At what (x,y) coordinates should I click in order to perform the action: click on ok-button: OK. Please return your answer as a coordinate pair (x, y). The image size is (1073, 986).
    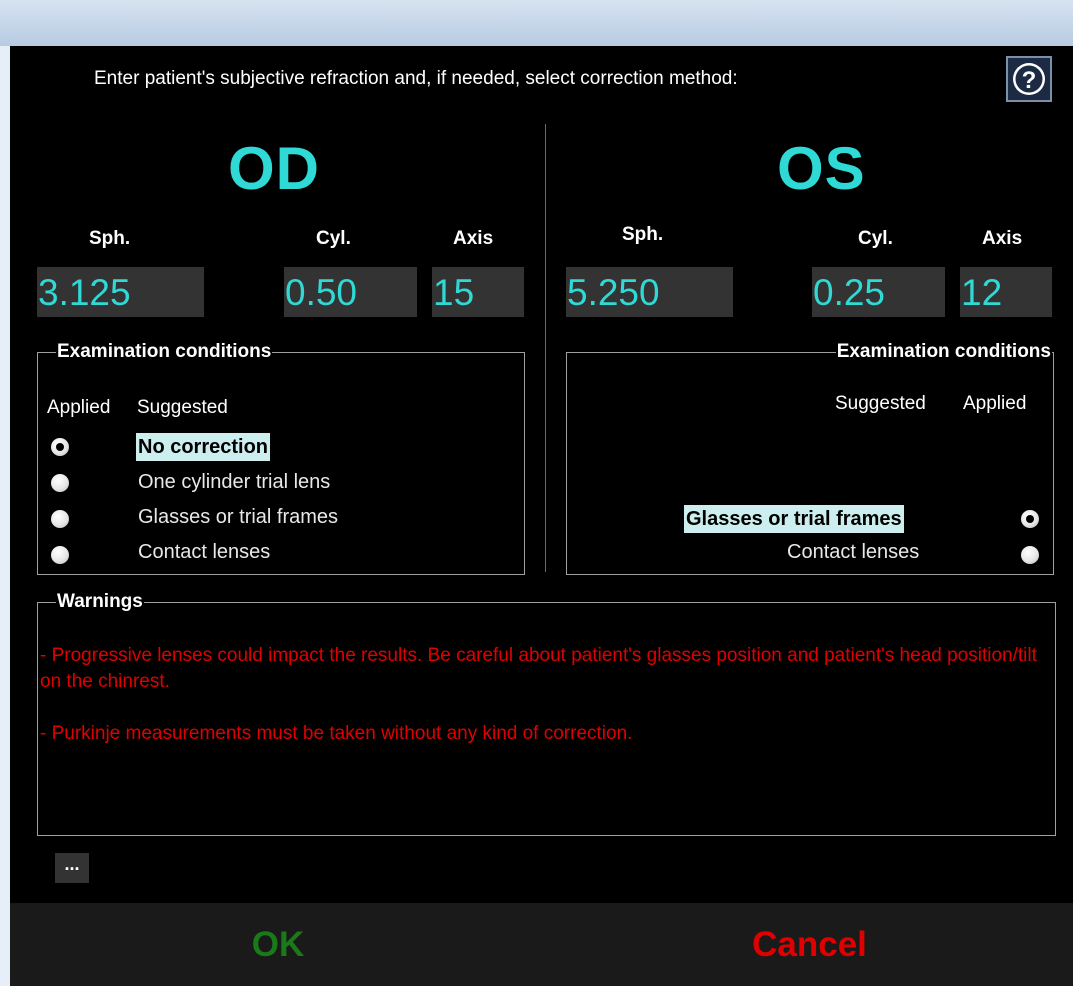
    Looking at the image, I should click on (278, 944).